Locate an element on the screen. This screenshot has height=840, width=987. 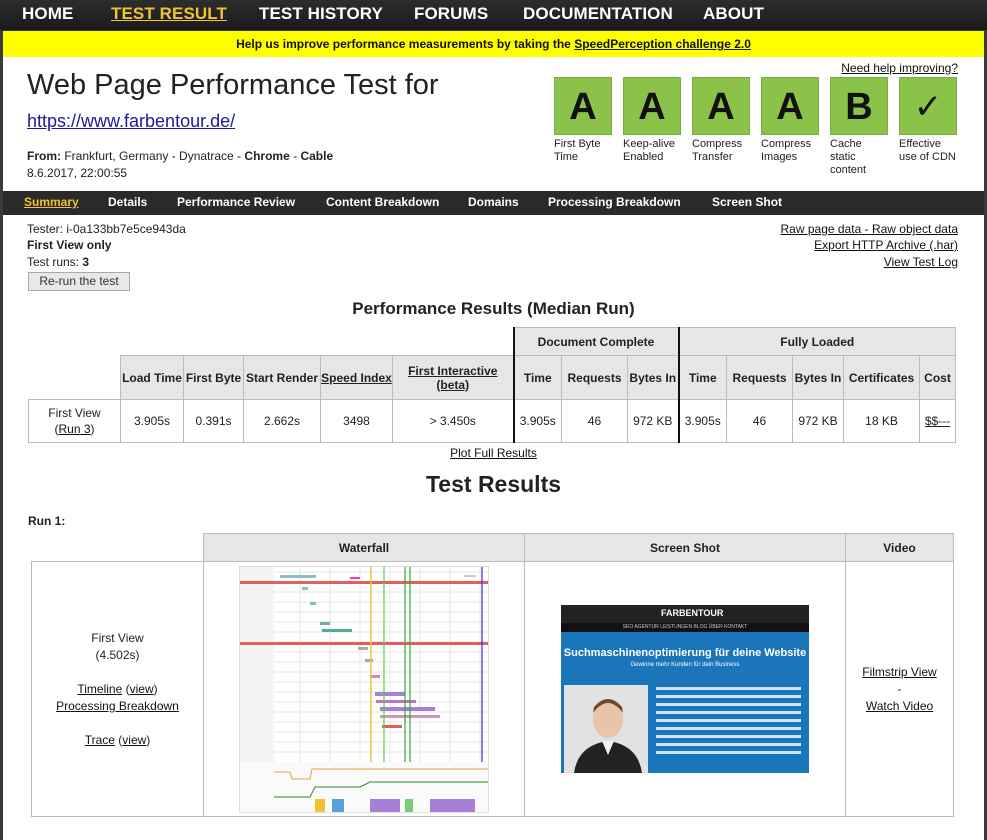
waterfall-thumbnail is located at coordinates (364, 689).